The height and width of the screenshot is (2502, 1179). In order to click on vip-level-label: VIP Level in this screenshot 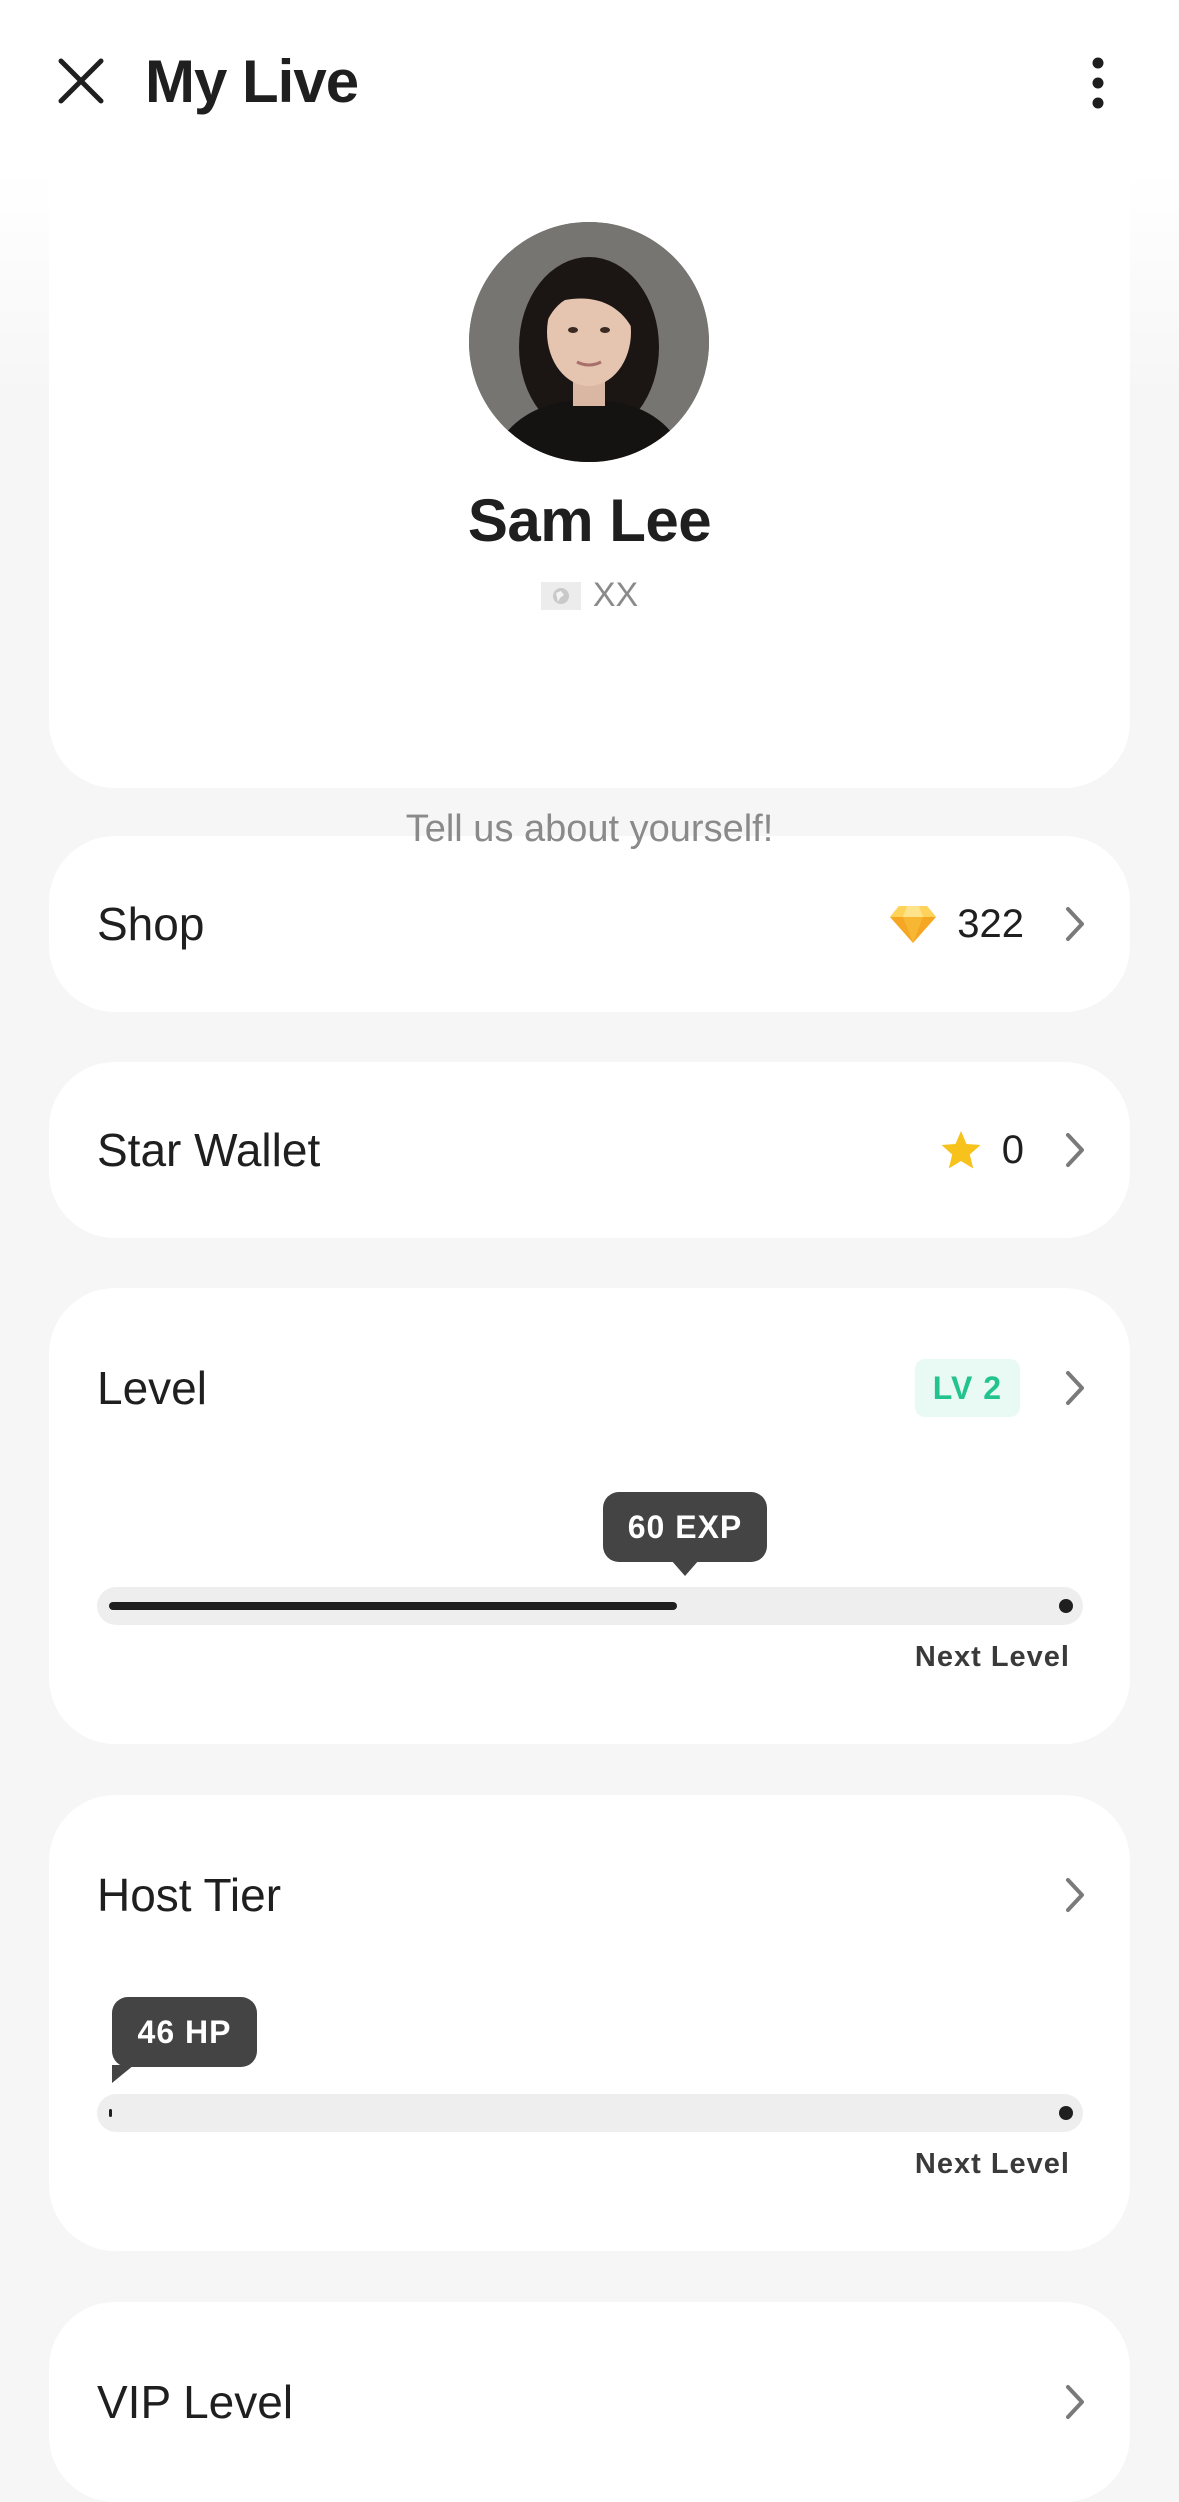, I will do `click(195, 2402)`.